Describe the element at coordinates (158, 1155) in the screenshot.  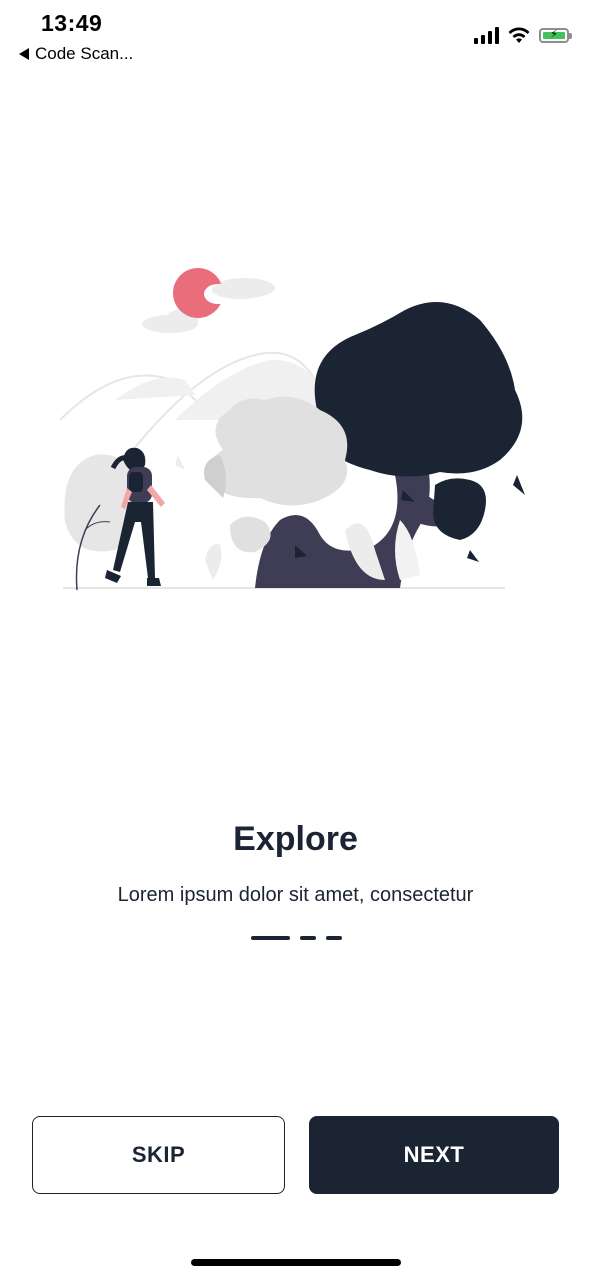
I see `skip-button: SKIP` at that location.